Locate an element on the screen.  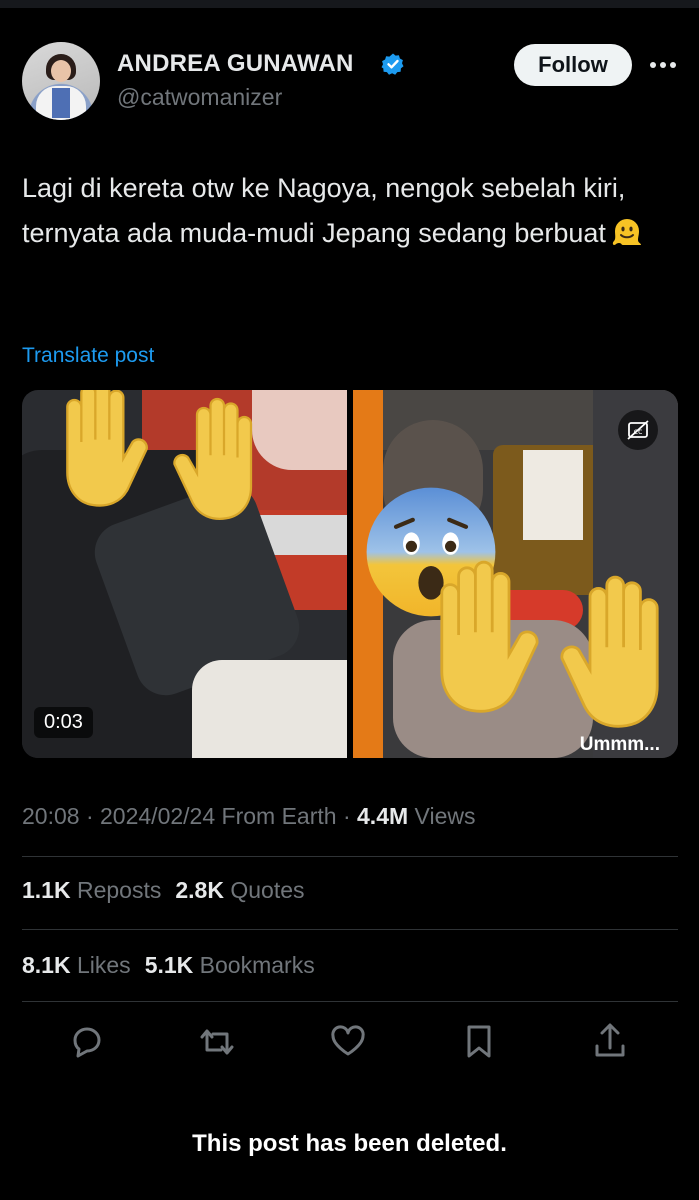
reposts-count: 1.1K is located at coordinates (46, 890).